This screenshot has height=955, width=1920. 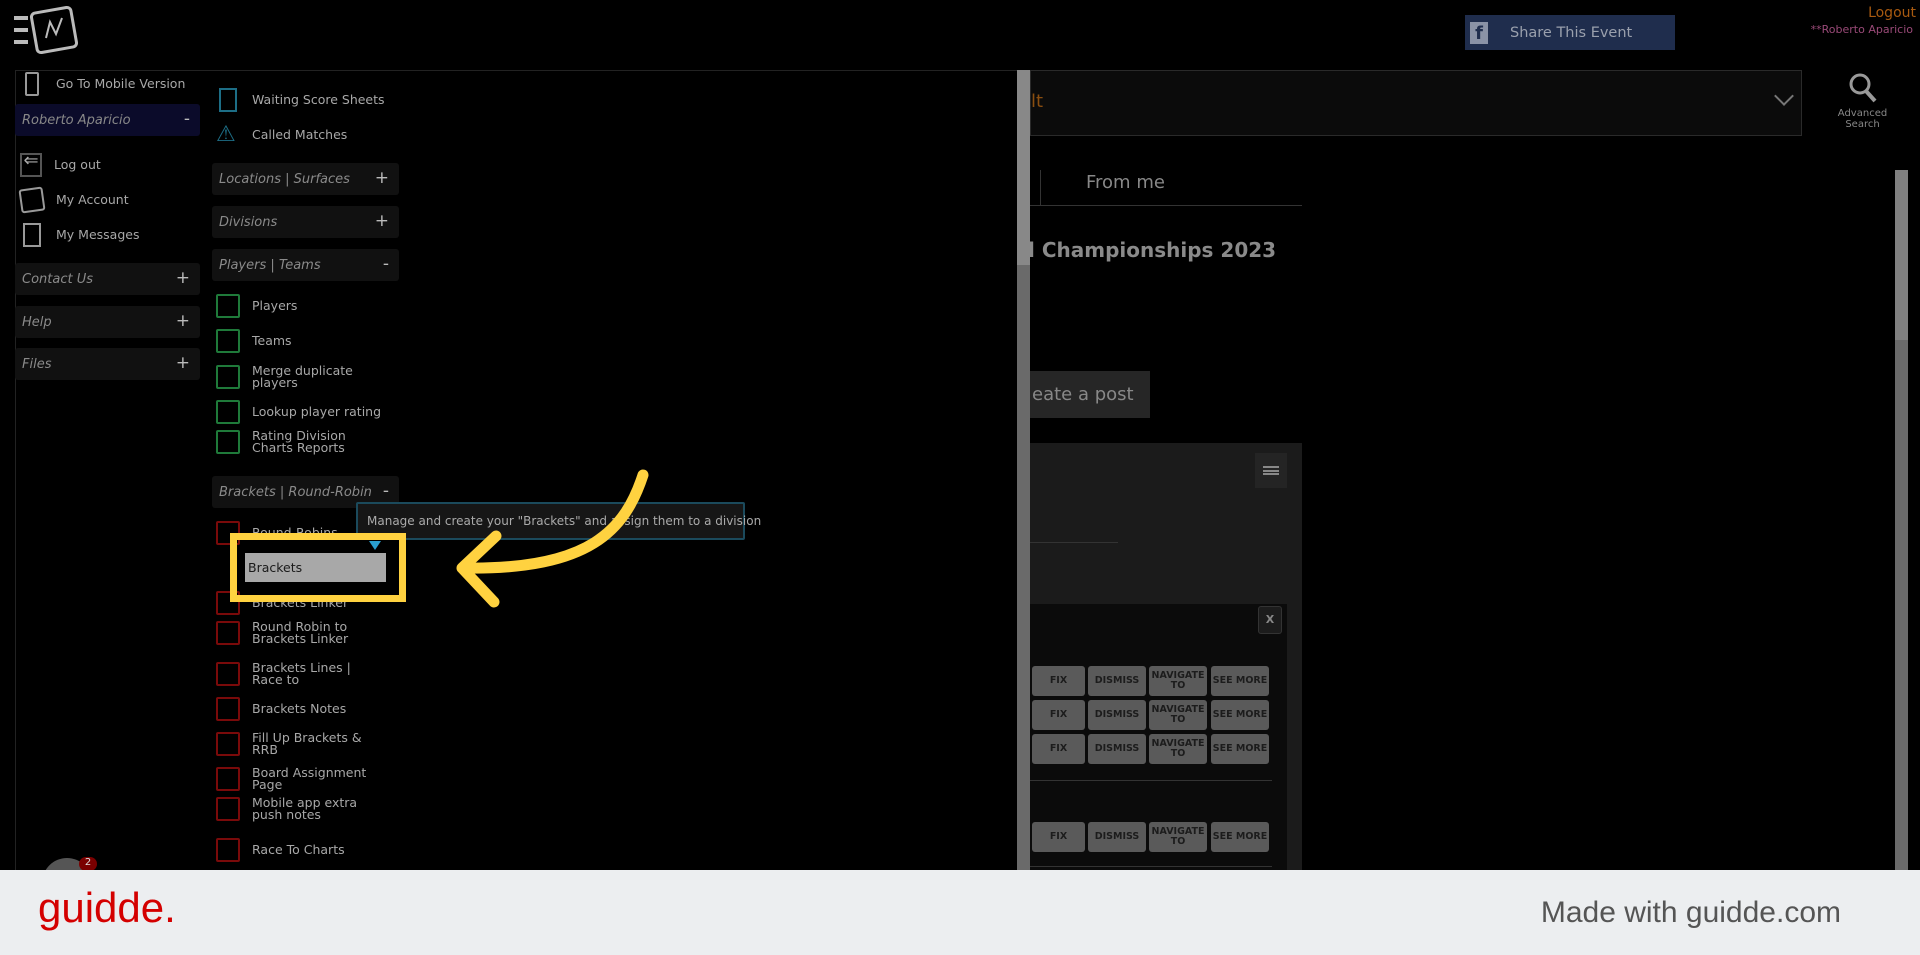 What do you see at coordinates (960, 912) in the screenshot?
I see `guidde-footer: guidde. Made with guidde.com` at bounding box center [960, 912].